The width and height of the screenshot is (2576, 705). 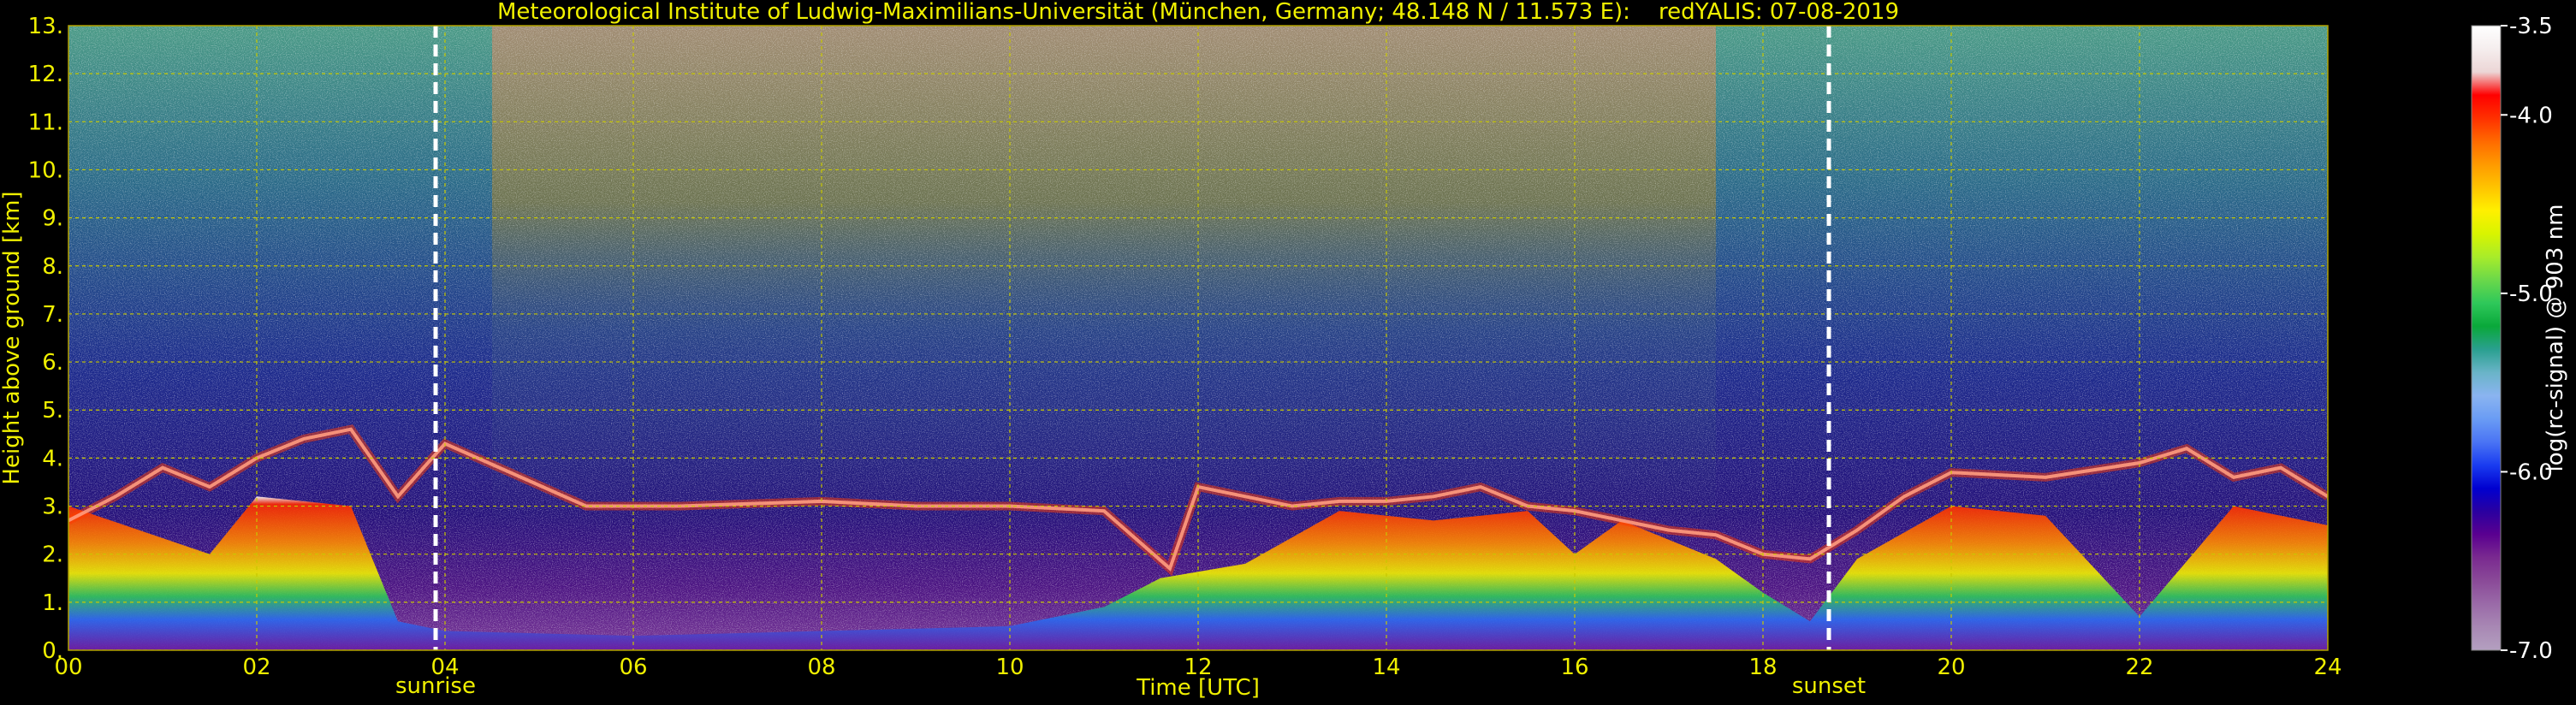 I want to click on x-tick-label: 22, so click(x=2139, y=667).